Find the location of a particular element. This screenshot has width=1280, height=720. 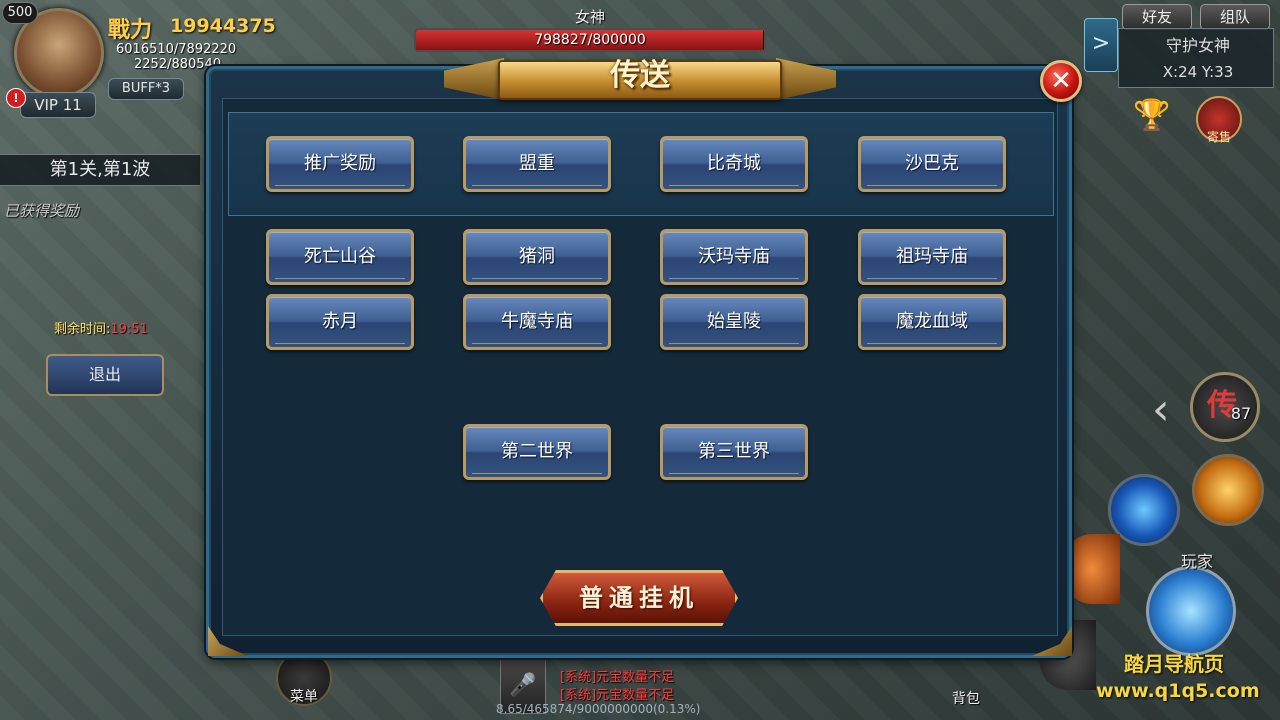

watermark-title: 踏月导航页 is located at coordinates (1174, 664).